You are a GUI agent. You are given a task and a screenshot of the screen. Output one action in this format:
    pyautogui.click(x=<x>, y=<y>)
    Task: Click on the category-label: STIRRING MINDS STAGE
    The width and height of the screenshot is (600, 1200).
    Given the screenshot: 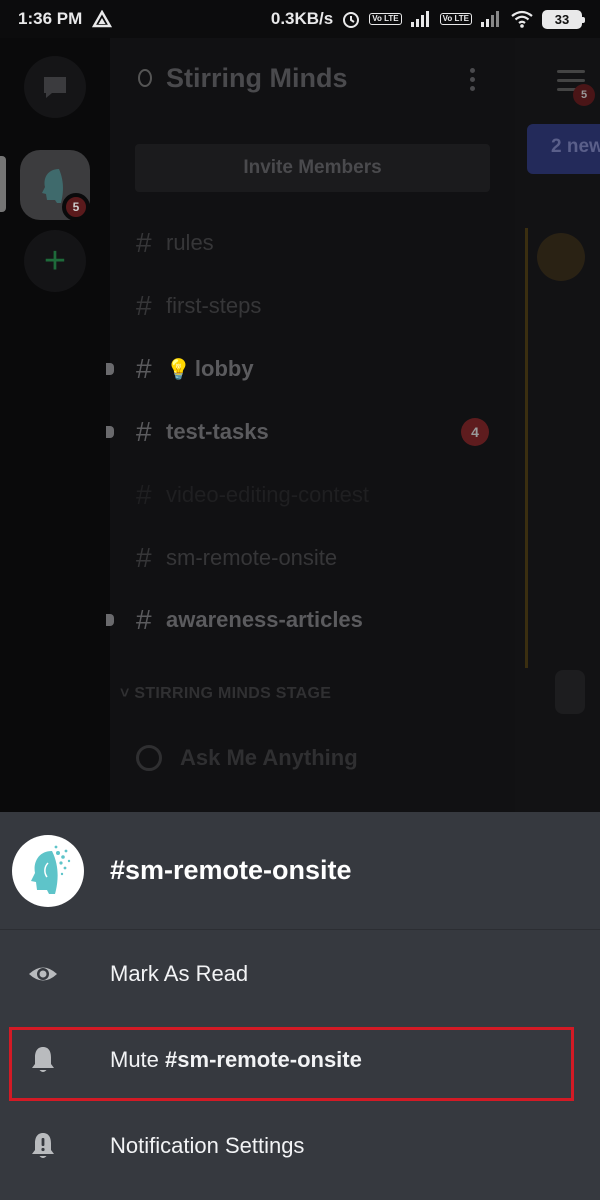 What is the action you would take?
    pyautogui.click(x=233, y=693)
    